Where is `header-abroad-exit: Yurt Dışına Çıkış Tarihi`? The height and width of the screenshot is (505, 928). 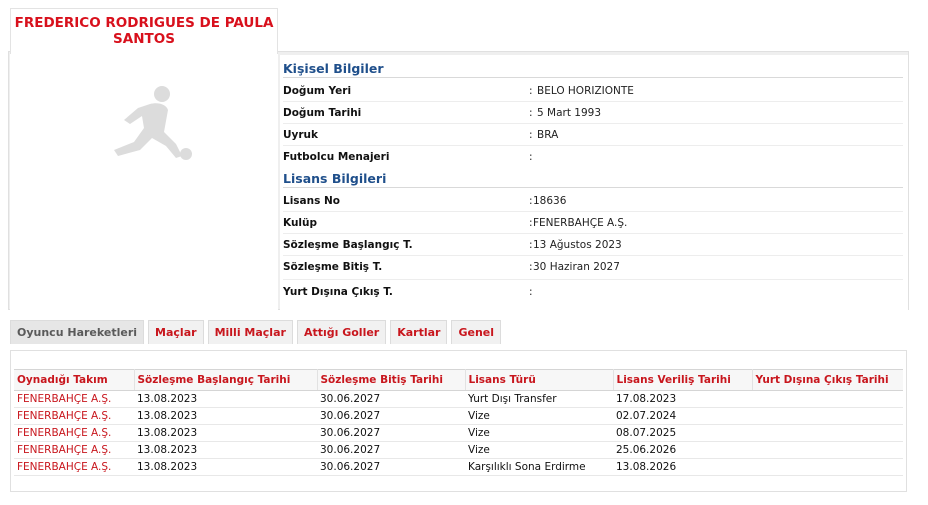 header-abroad-exit: Yurt Dışına Çıkış Tarihi is located at coordinates (827, 380).